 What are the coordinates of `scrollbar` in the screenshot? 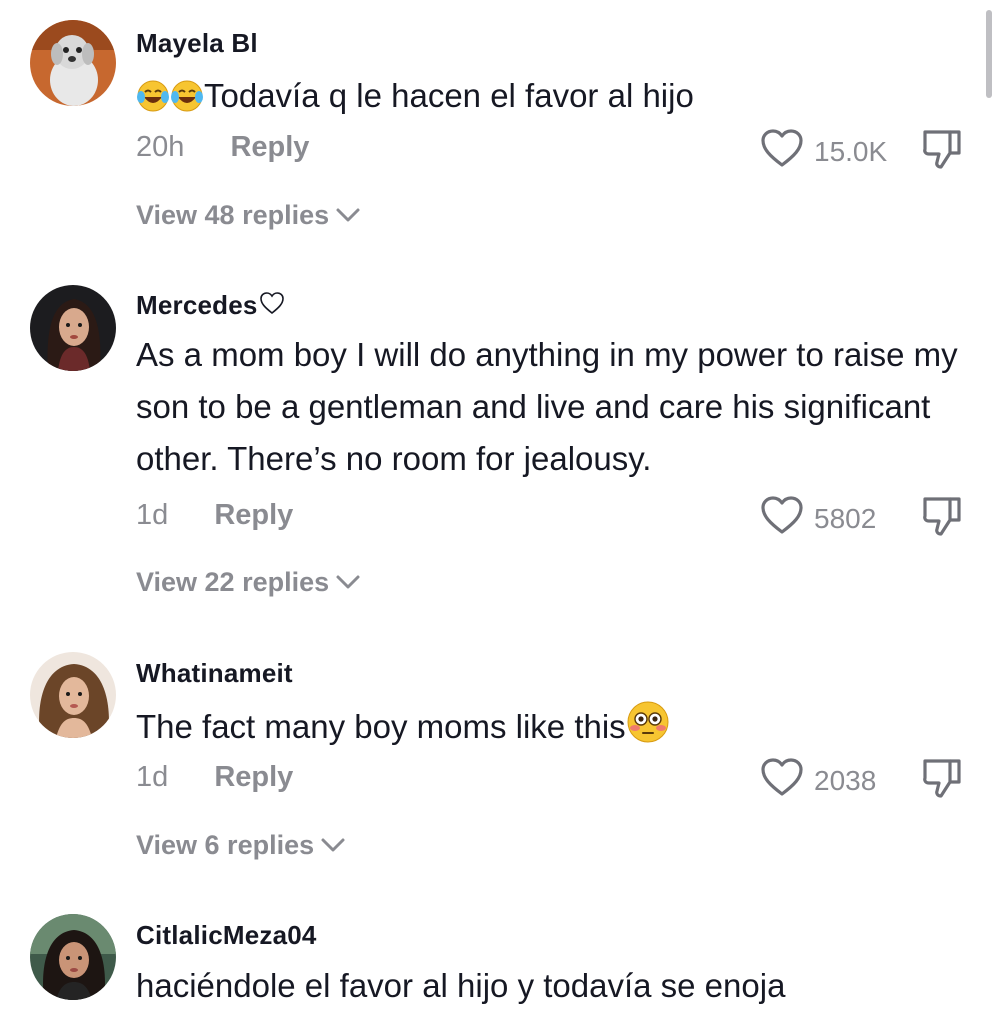 It's located at (989, 54).